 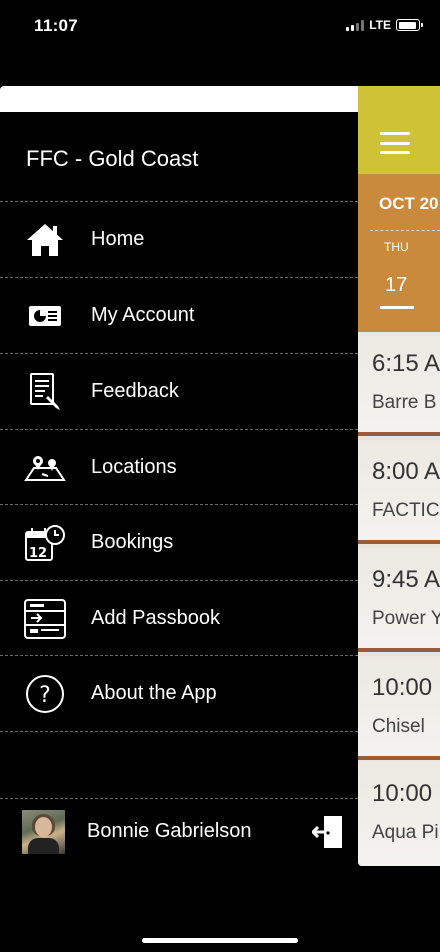 I want to click on status-indicators: LTE, so click(x=384, y=25).